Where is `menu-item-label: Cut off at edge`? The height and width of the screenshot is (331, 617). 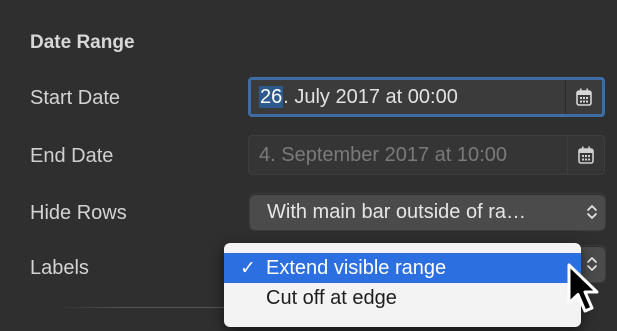 menu-item-label: Cut off at edge is located at coordinates (331, 297).